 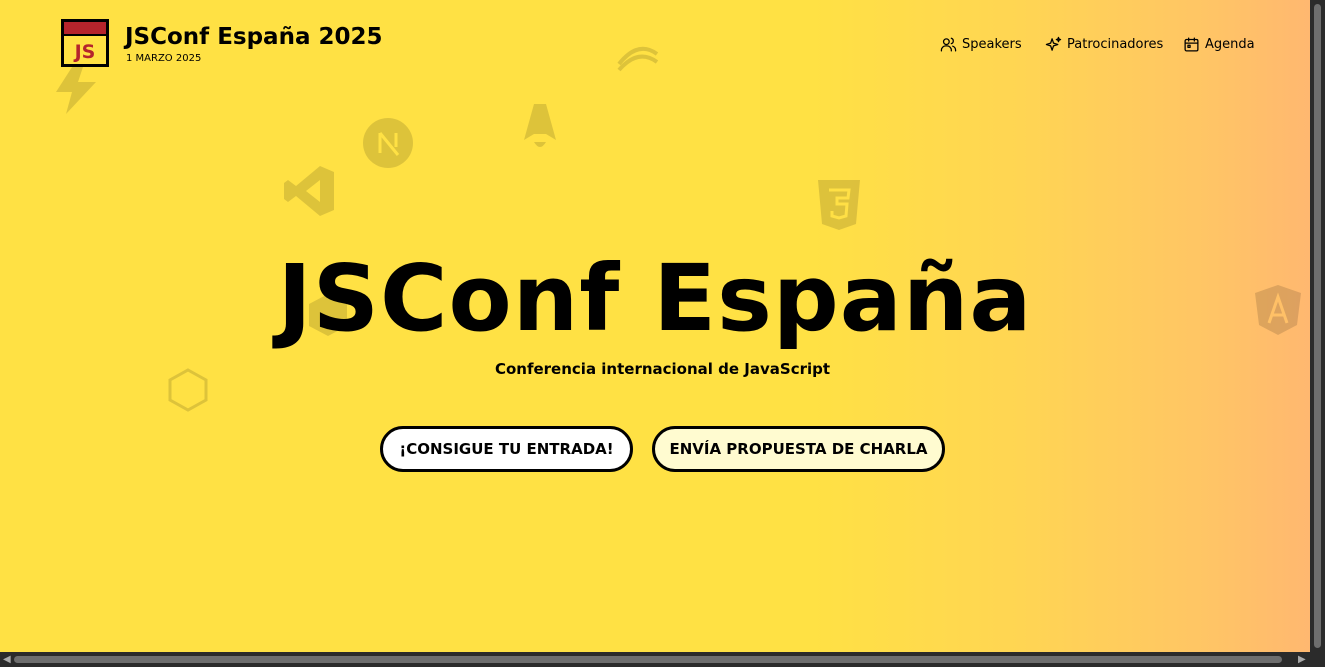 What do you see at coordinates (254, 37) in the screenshot?
I see `site-title: JSConf España 2025` at bounding box center [254, 37].